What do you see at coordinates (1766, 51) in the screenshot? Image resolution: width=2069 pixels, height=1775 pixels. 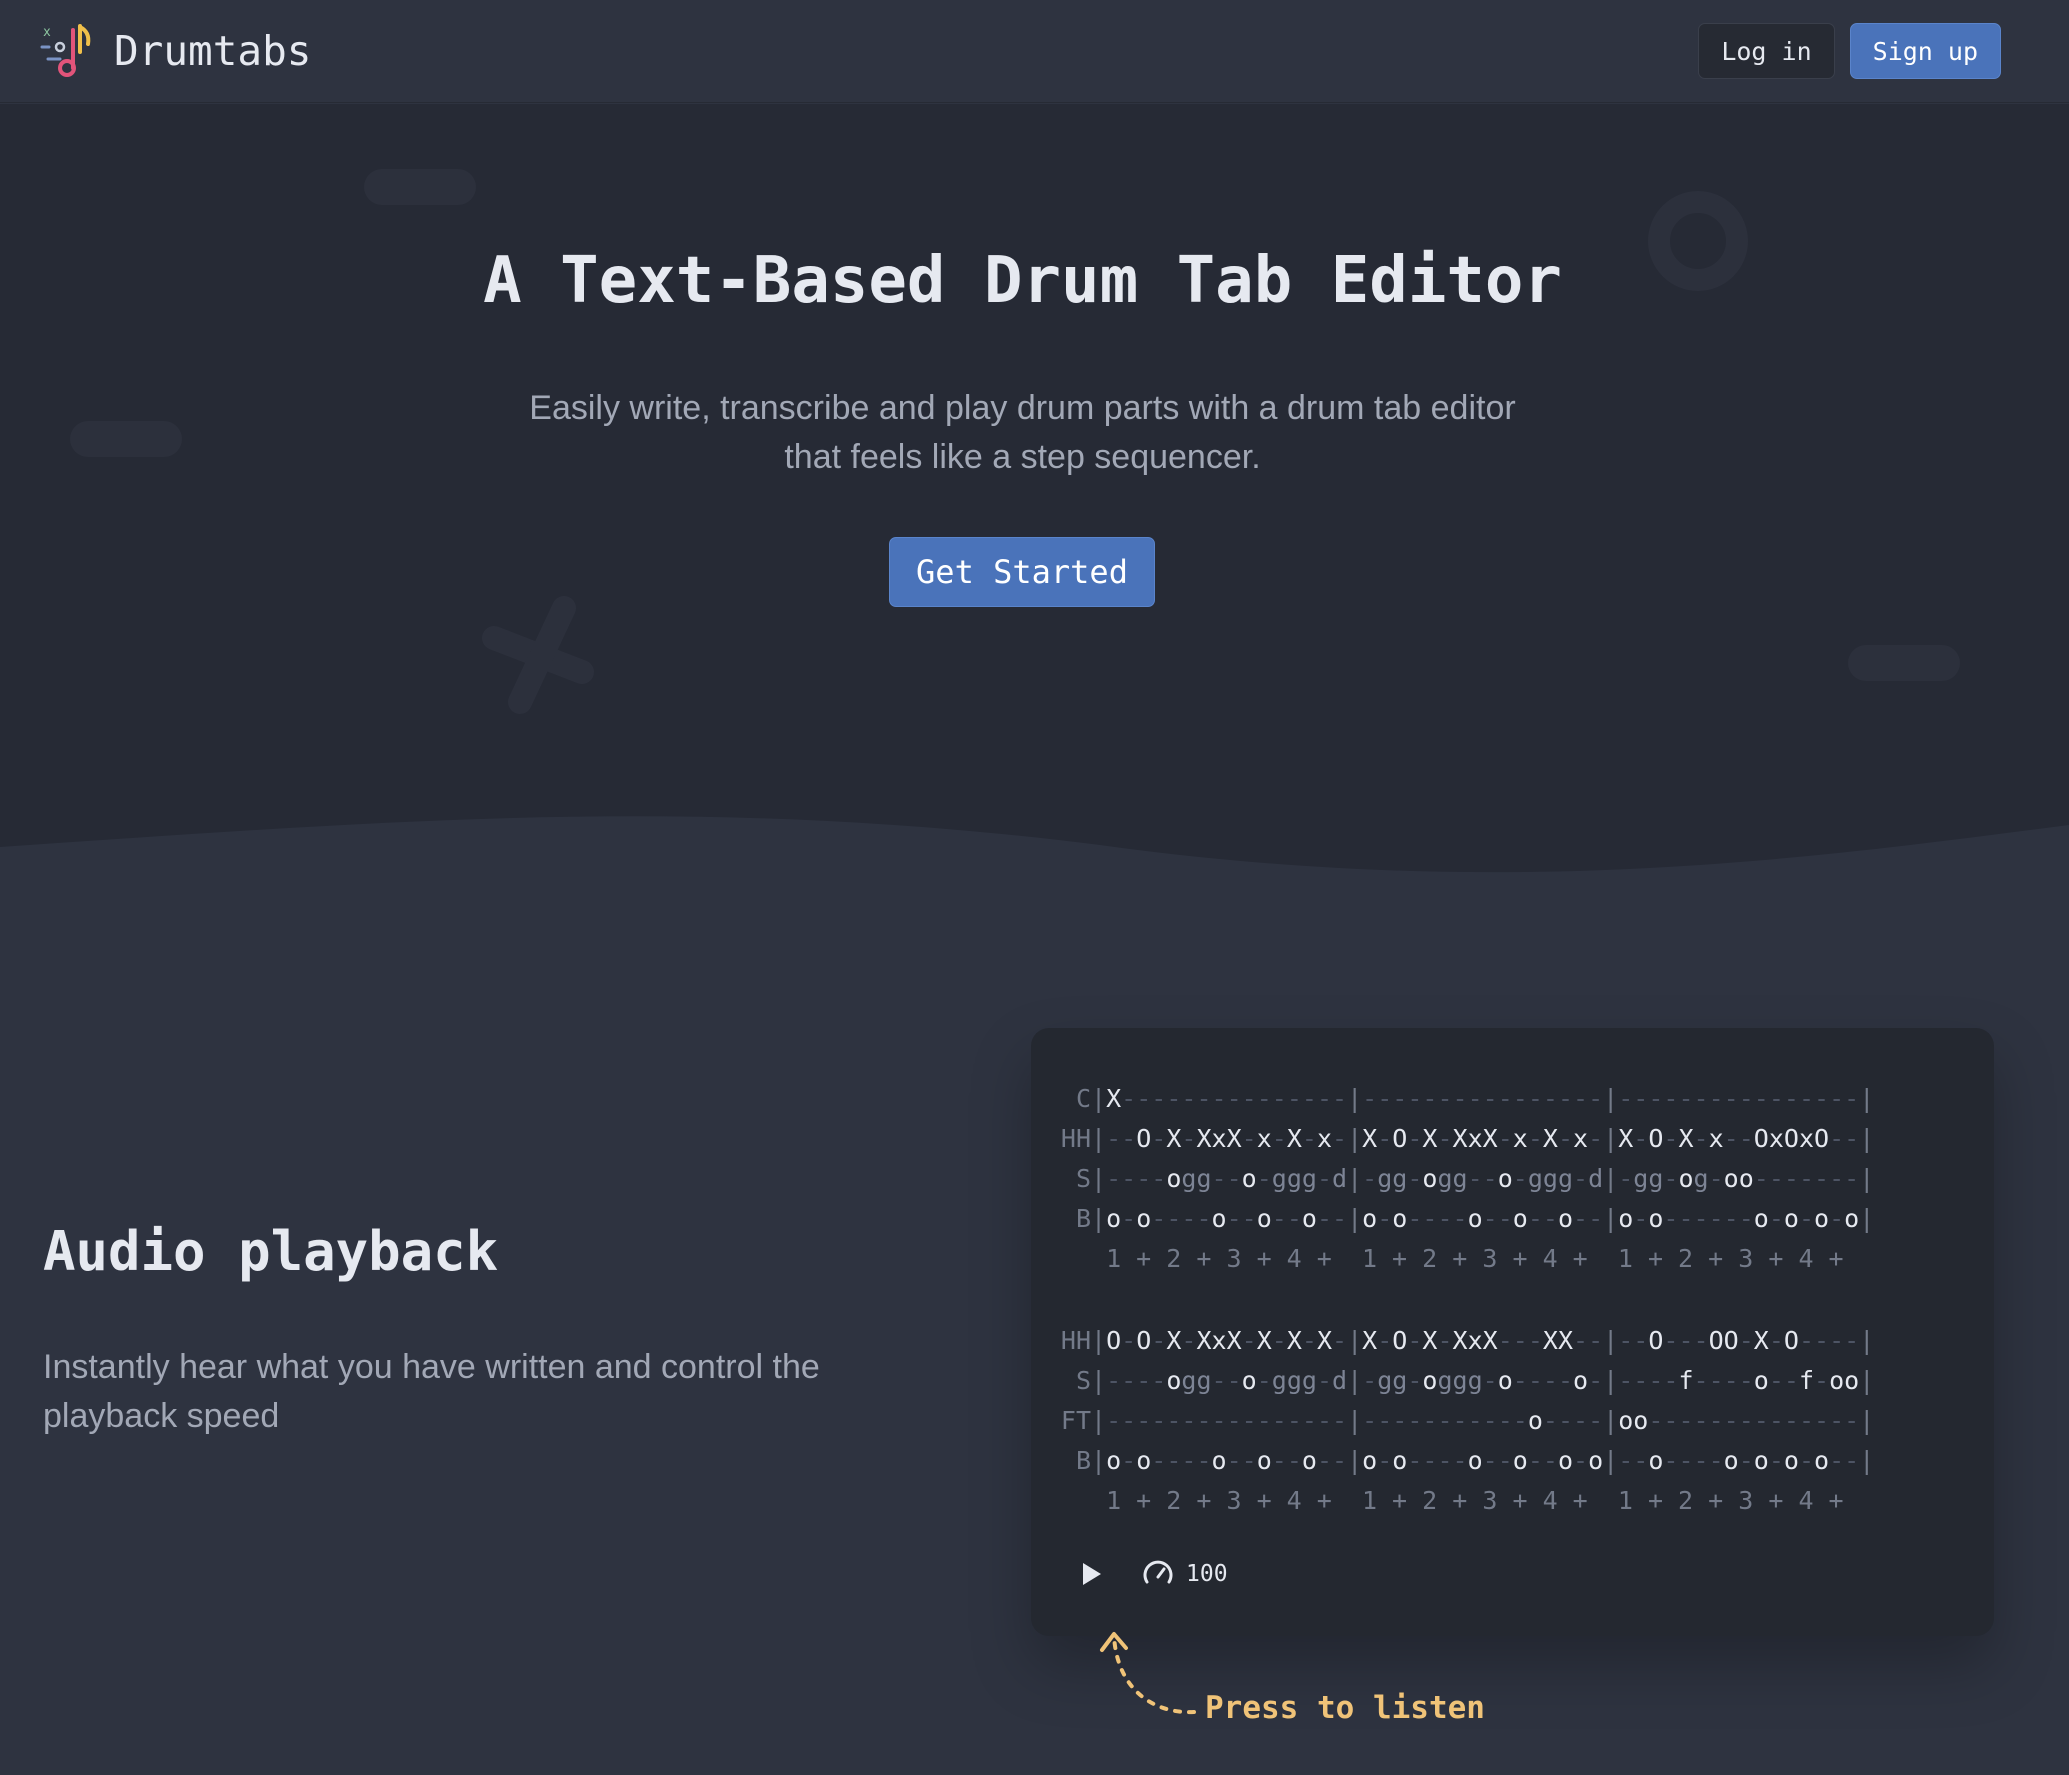 I see `login-button: Log in` at bounding box center [1766, 51].